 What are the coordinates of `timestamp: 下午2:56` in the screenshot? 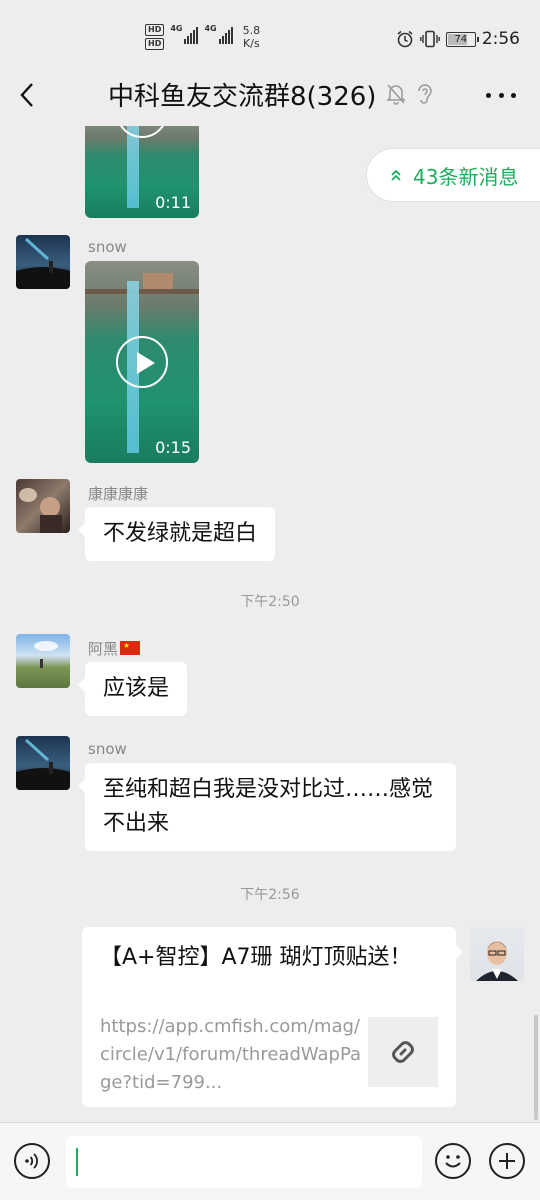 It's located at (270, 895).